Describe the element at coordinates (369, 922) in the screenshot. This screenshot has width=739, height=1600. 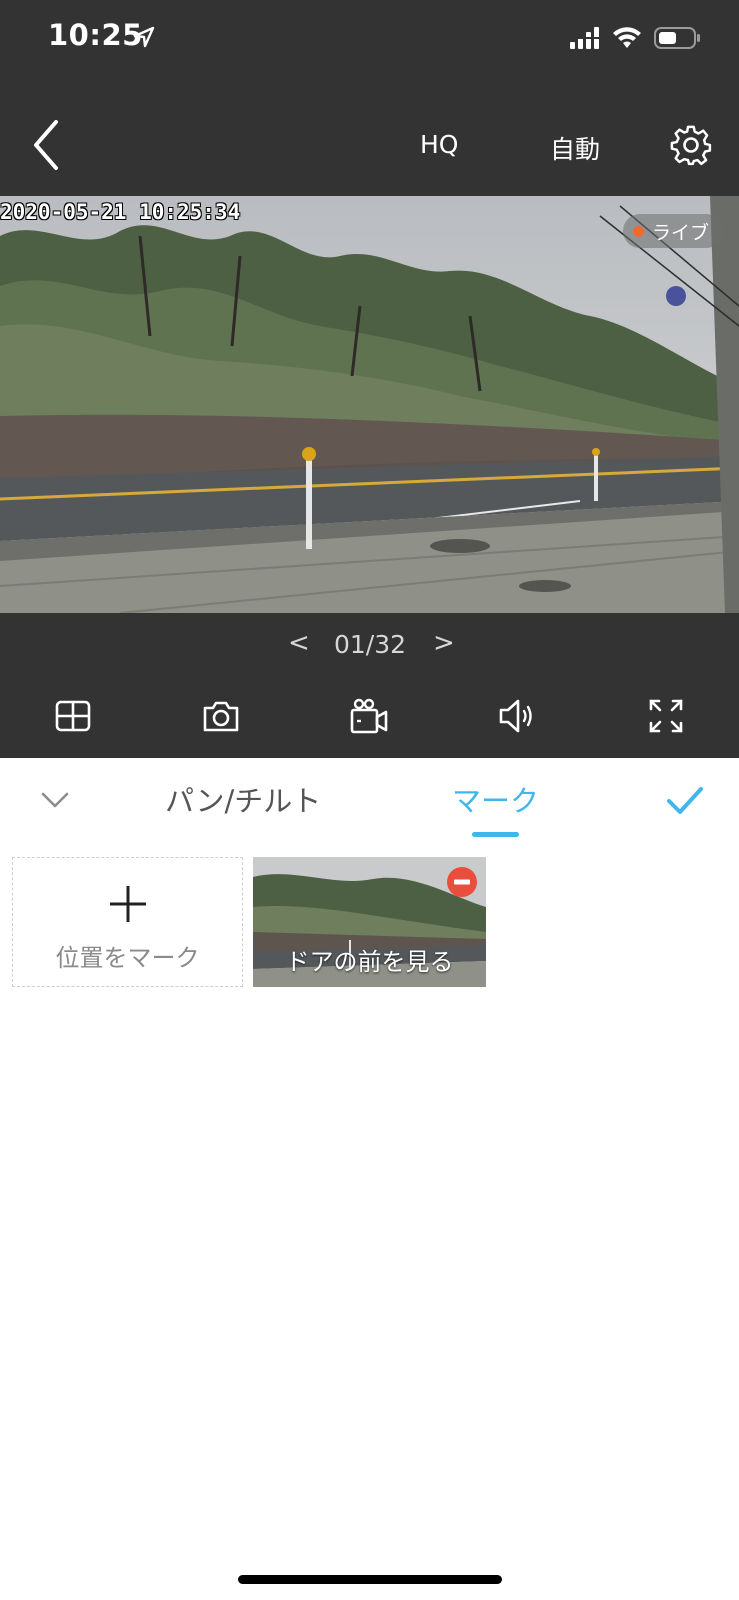
I see `position-mark-card: ドアの前を見る` at that location.